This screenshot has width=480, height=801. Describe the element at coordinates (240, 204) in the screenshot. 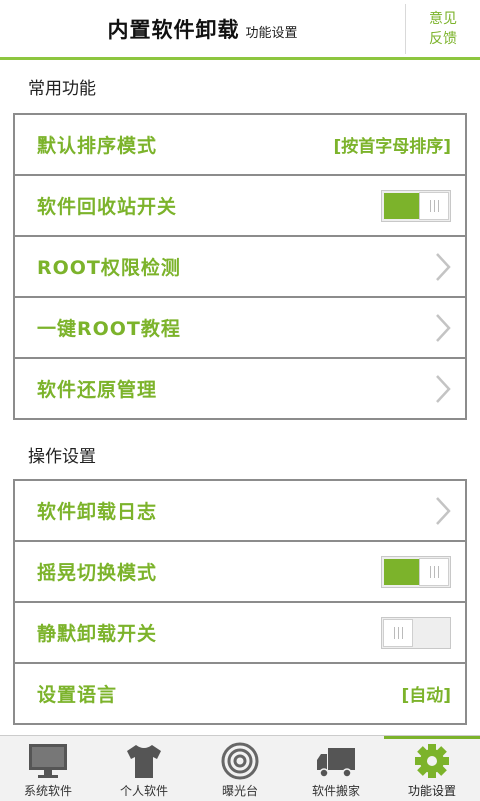

I see `recycle-bin-row: 软件回收站开关` at that location.